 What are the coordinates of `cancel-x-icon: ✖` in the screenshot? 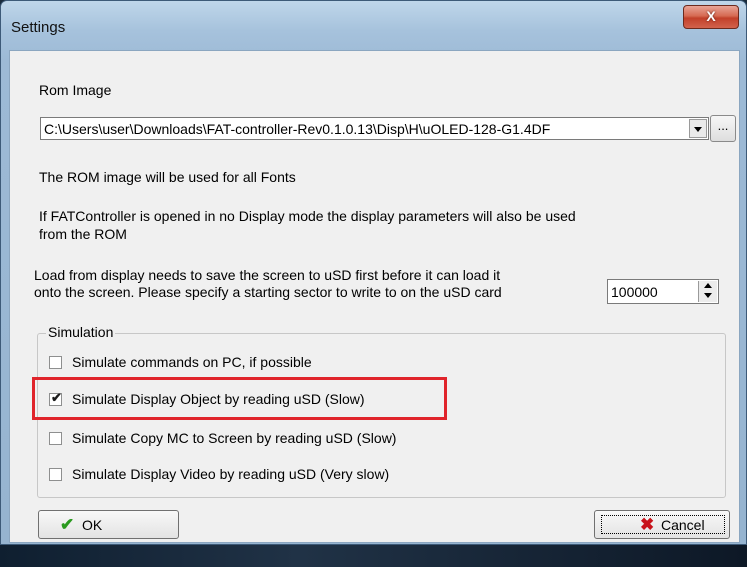 It's located at (647, 524).